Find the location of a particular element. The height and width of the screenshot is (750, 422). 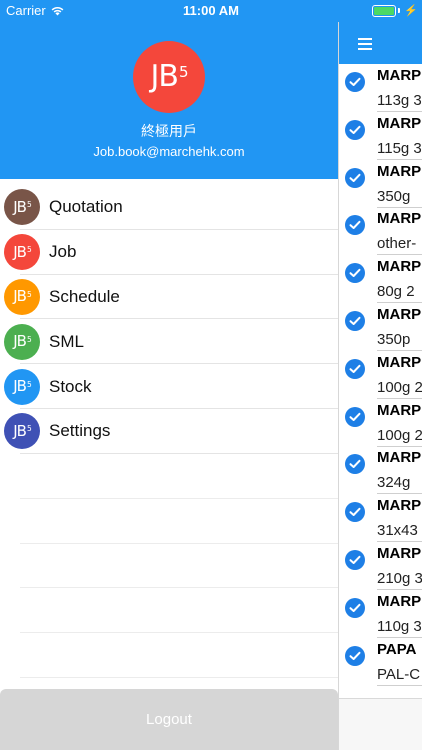

list-item: MARP 350p is located at coordinates (380, 327).